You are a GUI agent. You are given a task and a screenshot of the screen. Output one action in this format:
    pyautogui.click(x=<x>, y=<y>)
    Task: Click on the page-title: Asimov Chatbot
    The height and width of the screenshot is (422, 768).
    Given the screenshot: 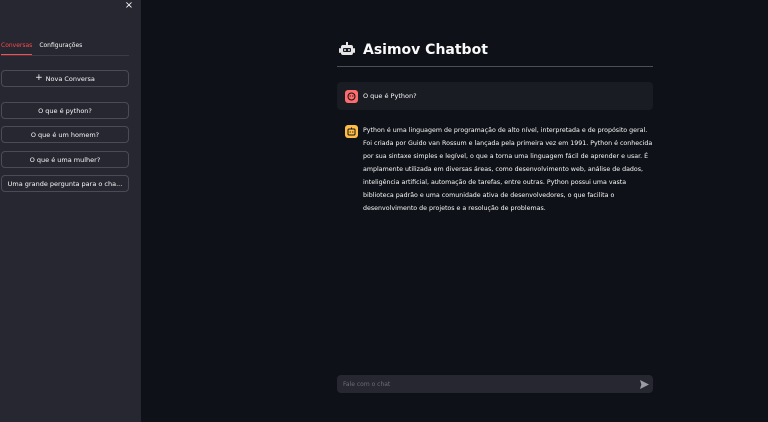 What is the action you would take?
    pyautogui.click(x=425, y=50)
    